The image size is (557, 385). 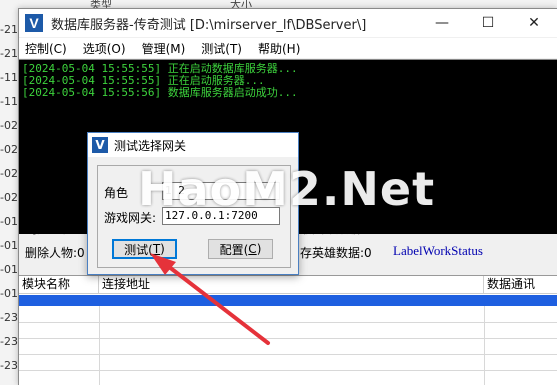 What do you see at coordinates (291, 284) in the screenshot?
I see `column-connection-address: 连接地址` at bounding box center [291, 284].